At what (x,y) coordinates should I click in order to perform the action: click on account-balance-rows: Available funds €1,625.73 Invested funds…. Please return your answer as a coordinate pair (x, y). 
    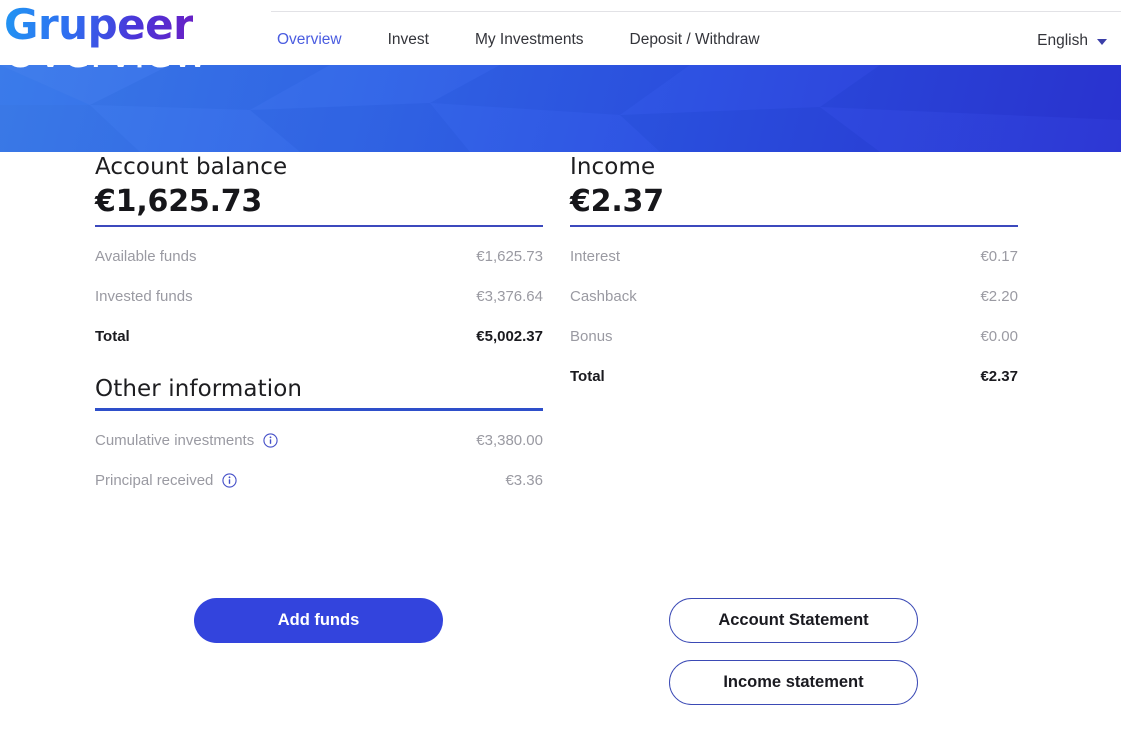
    Looking at the image, I should click on (319, 296).